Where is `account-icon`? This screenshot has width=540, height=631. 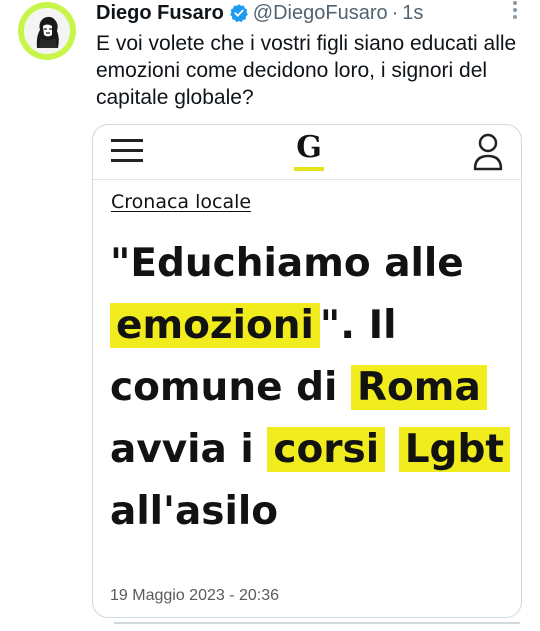 account-icon is located at coordinates (488, 152).